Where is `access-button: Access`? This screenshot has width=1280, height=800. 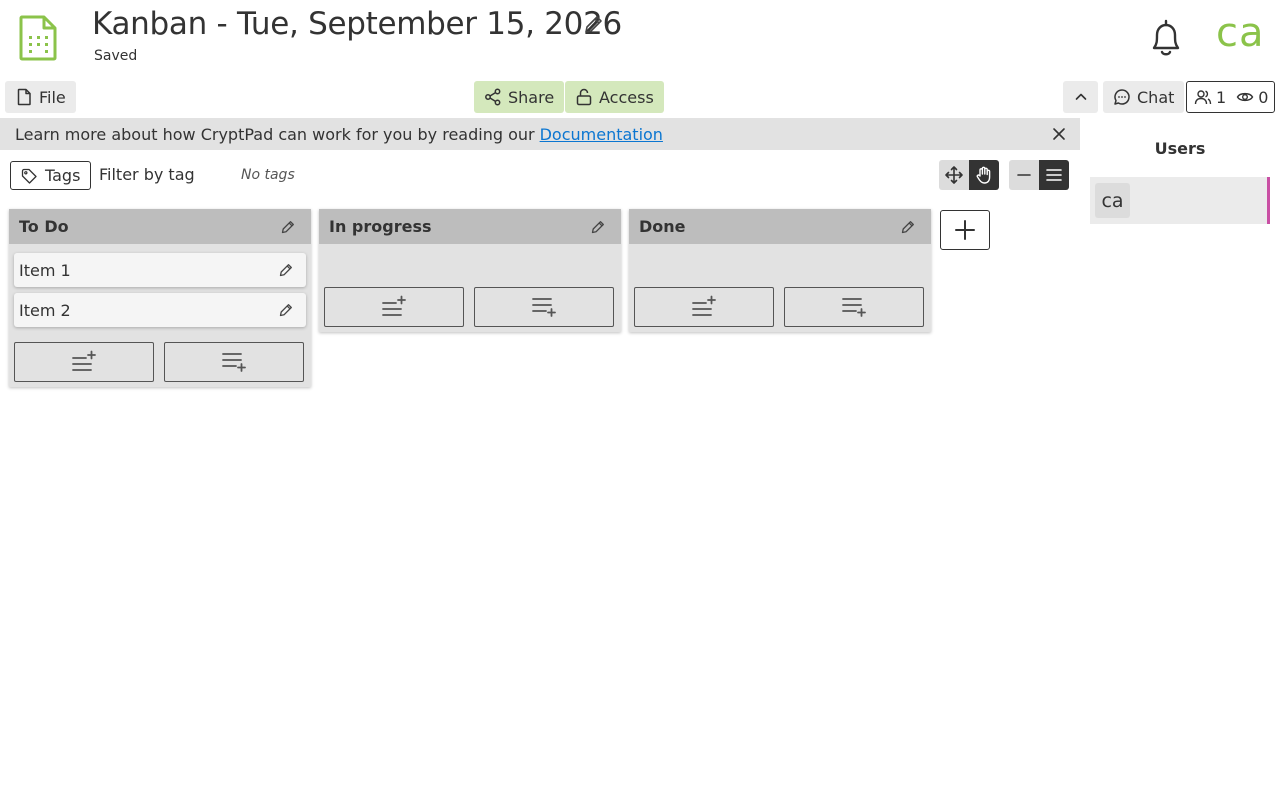
access-button: Access is located at coordinates (614, 97).